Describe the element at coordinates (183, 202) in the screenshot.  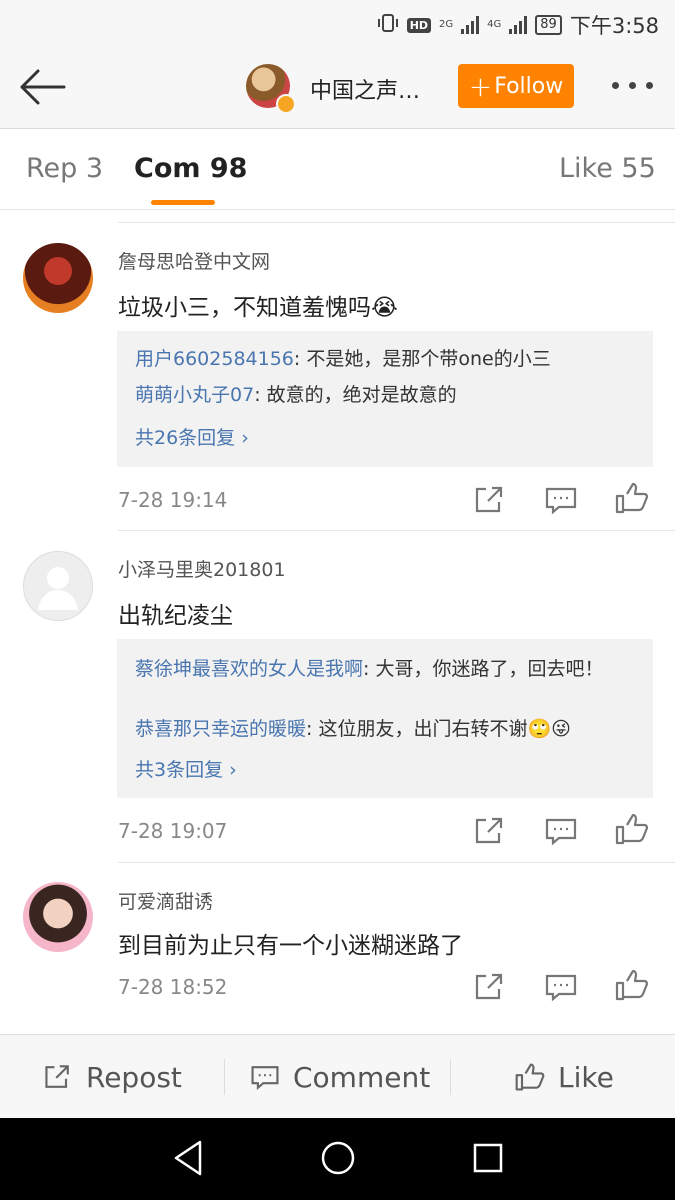
I see `active-tab-indicator` at that location.